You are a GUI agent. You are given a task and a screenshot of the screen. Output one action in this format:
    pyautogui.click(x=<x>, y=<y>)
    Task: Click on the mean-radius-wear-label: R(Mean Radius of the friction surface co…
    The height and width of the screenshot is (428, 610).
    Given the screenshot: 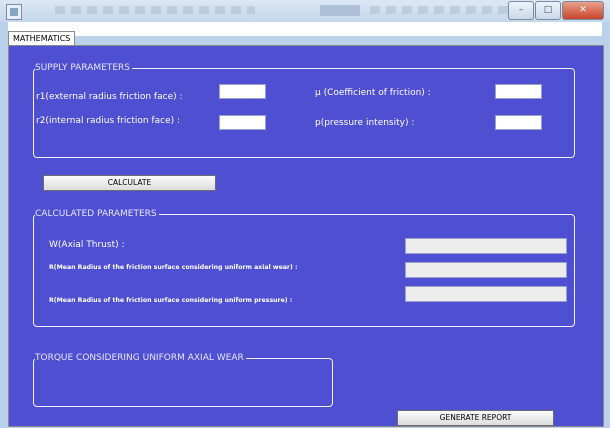 What is the action you would take?
    pyautogui.click(x=173, y=267)
    